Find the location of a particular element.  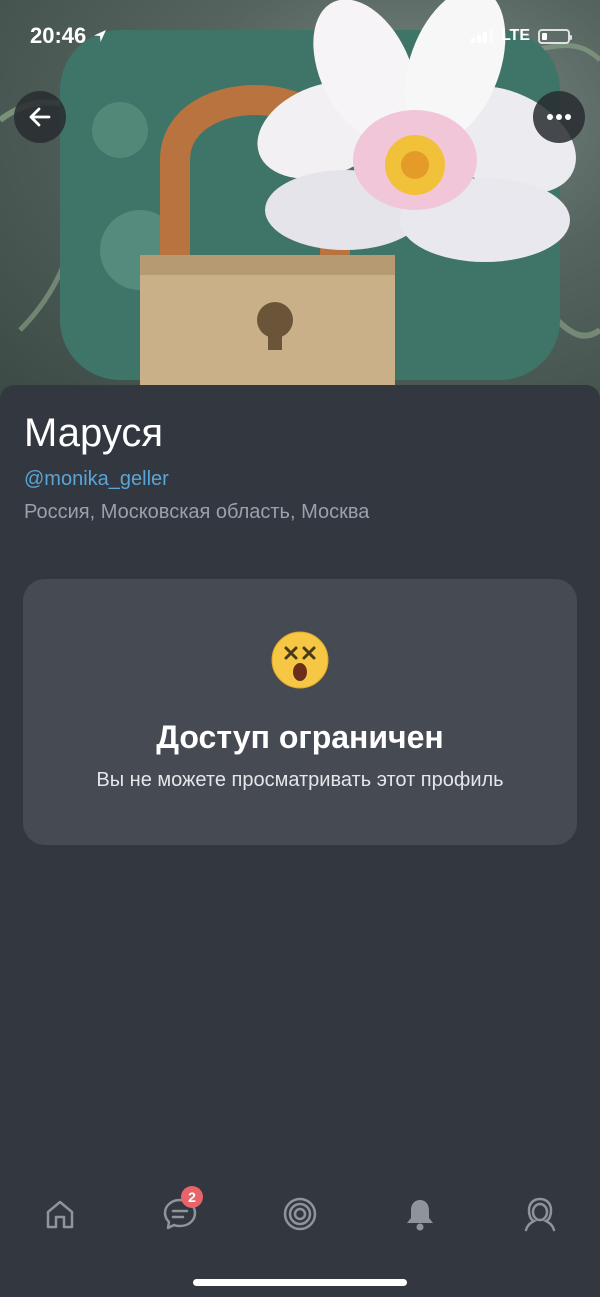

status-time-group: 20:46 is located at coordinates (69, 36).